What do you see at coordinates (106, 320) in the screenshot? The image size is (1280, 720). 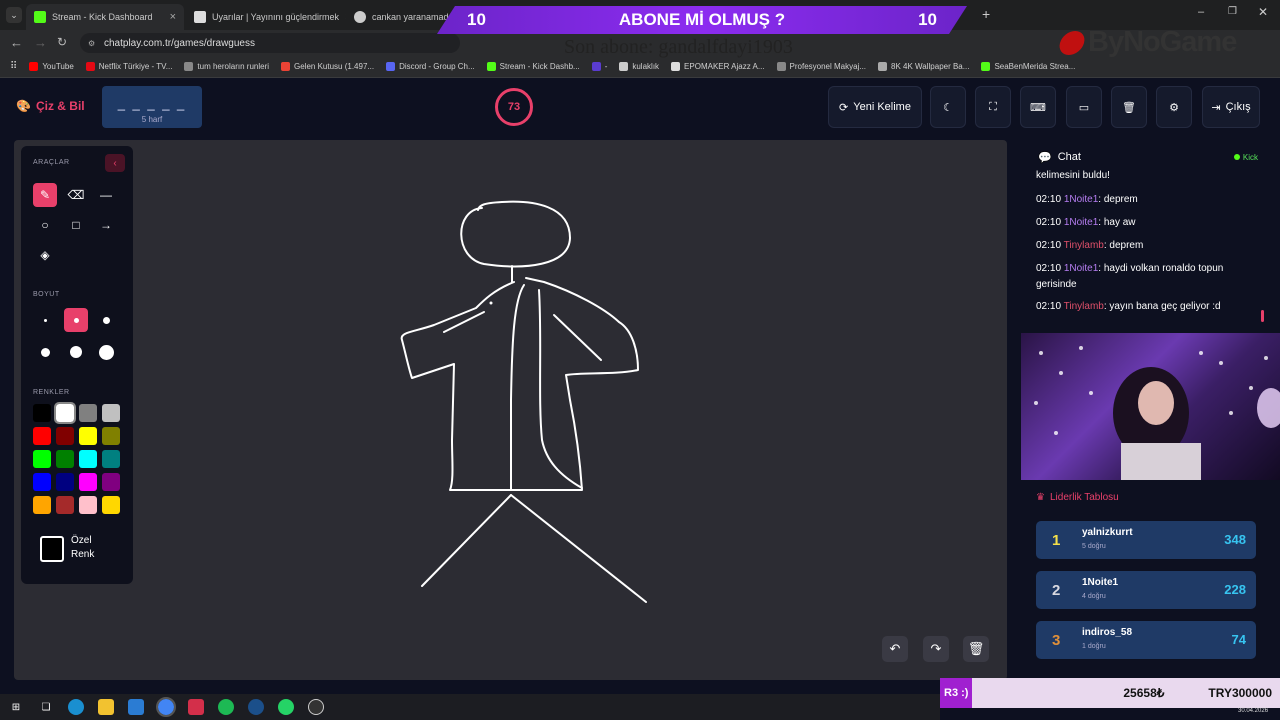 I see `size-button-m` at bounding box center [106, 320].